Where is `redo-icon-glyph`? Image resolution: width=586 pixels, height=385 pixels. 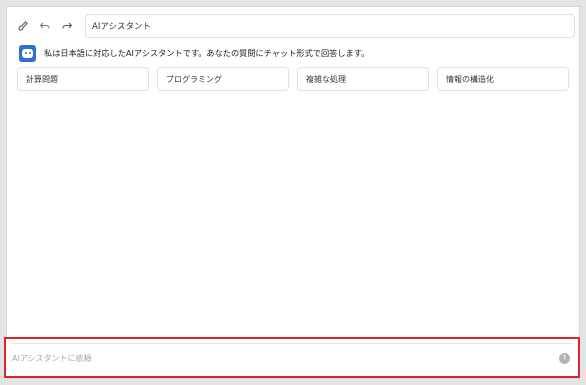
redo-icon-glyph is located at coordinates (67, 25).